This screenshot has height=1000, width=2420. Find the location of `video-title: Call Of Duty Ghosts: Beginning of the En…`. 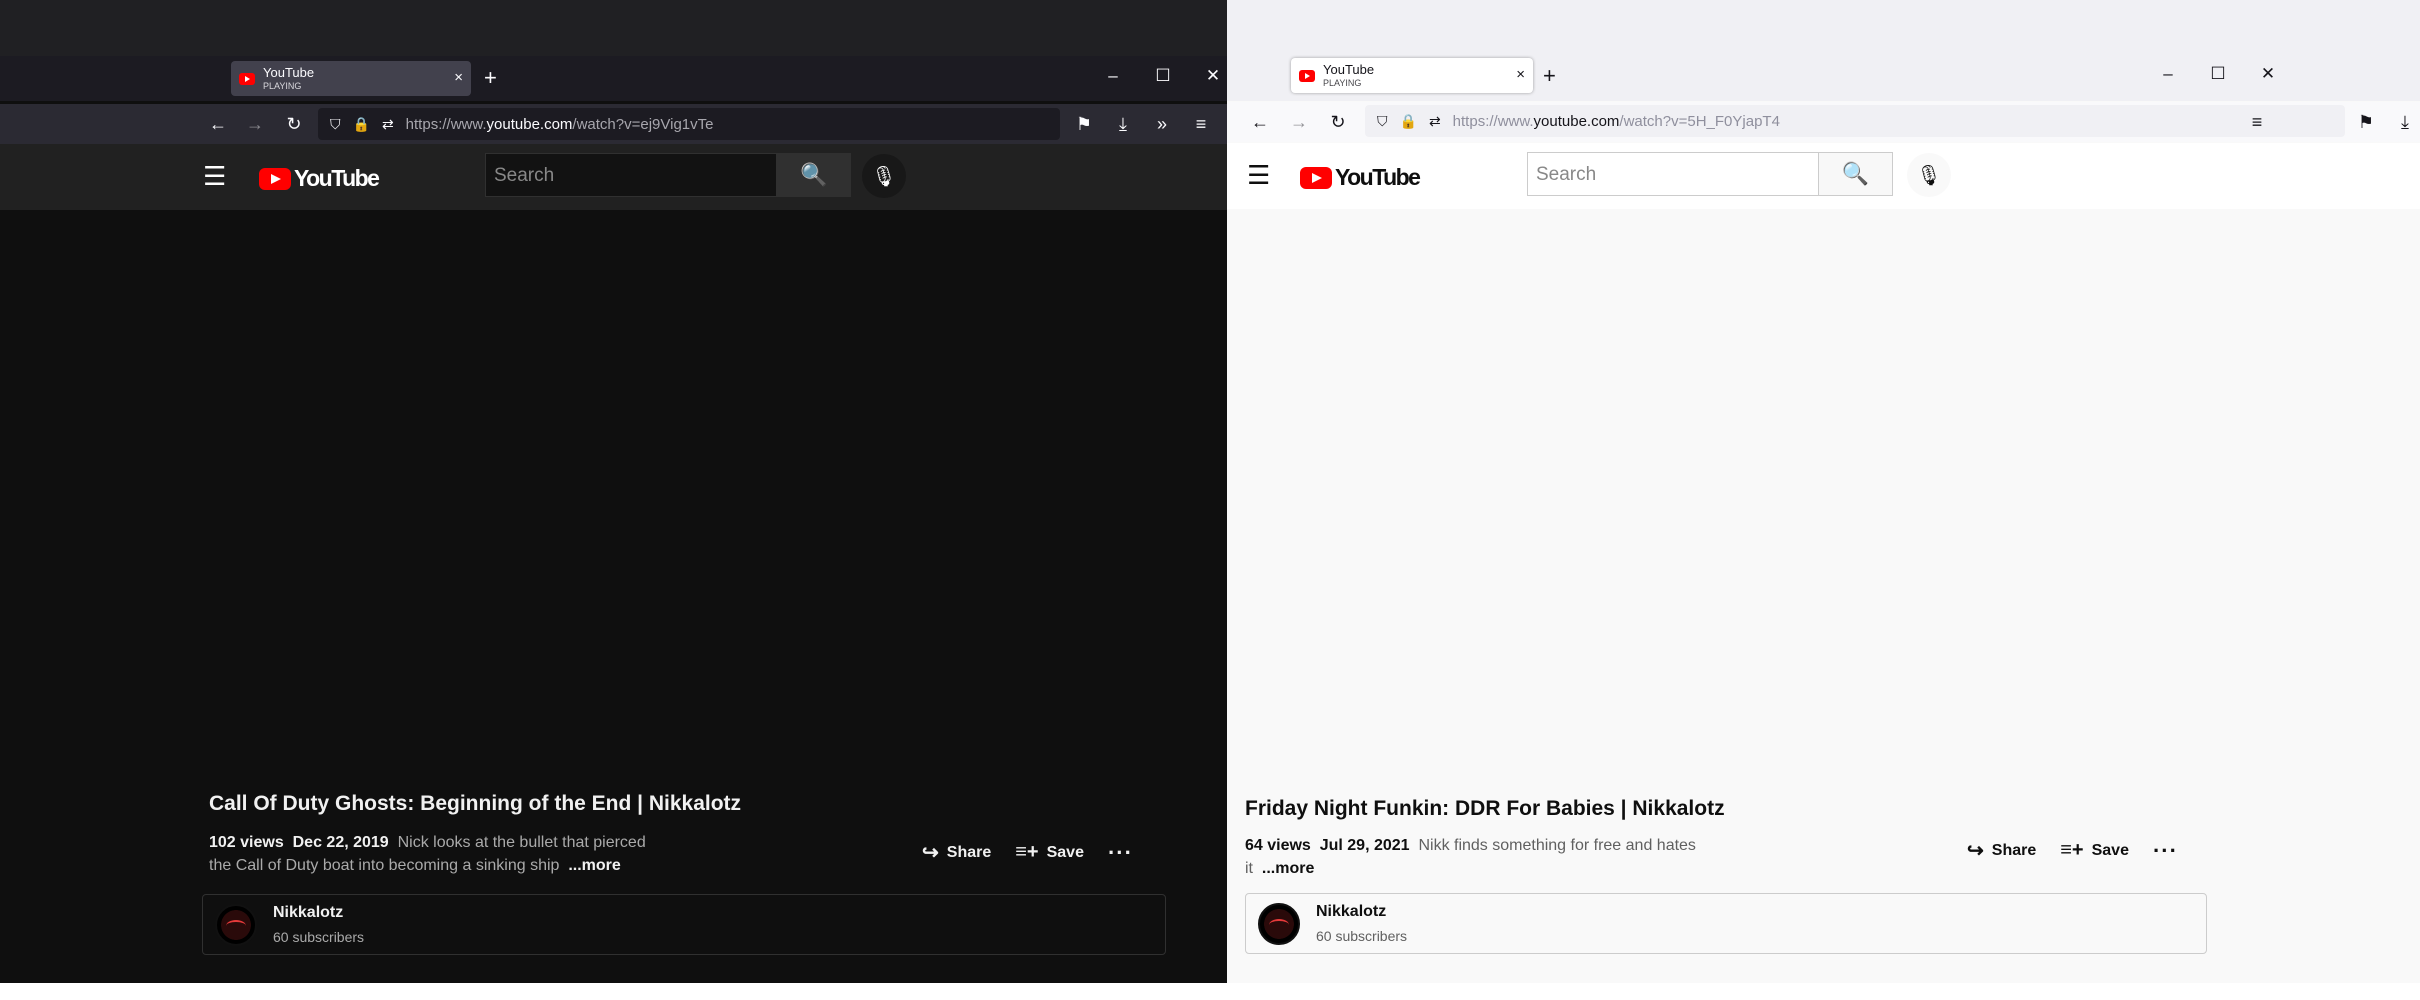

video-title: Call Of Duty Ghosts: Beginning of the En… is located at coordinates (475, 803).